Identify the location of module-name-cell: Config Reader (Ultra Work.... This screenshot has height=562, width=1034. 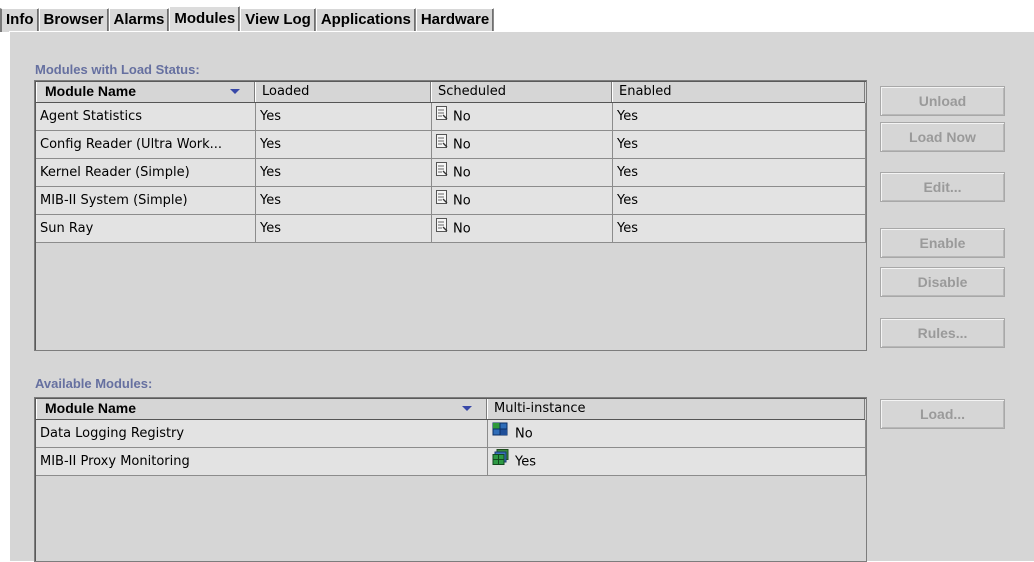
(146, 145).